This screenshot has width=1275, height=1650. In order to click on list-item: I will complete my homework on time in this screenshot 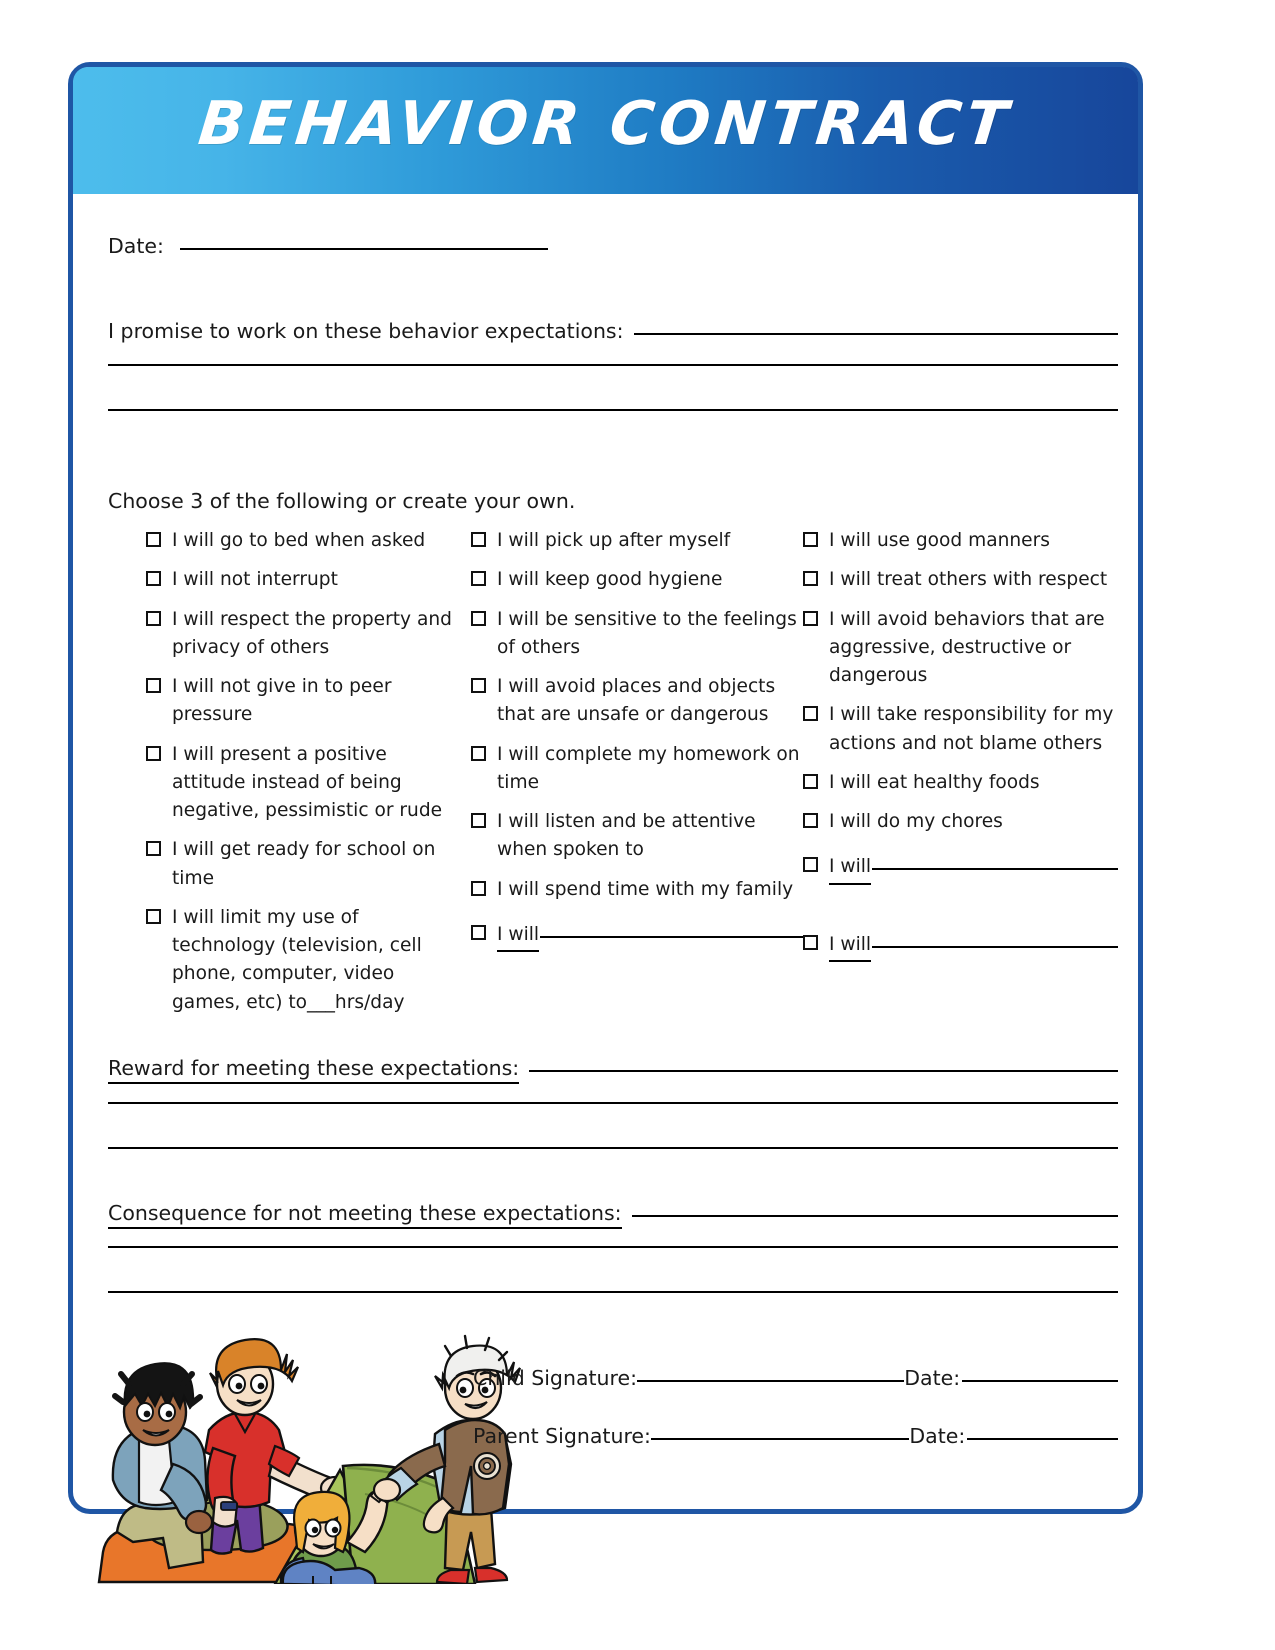, I will do `click(637, 769)`.